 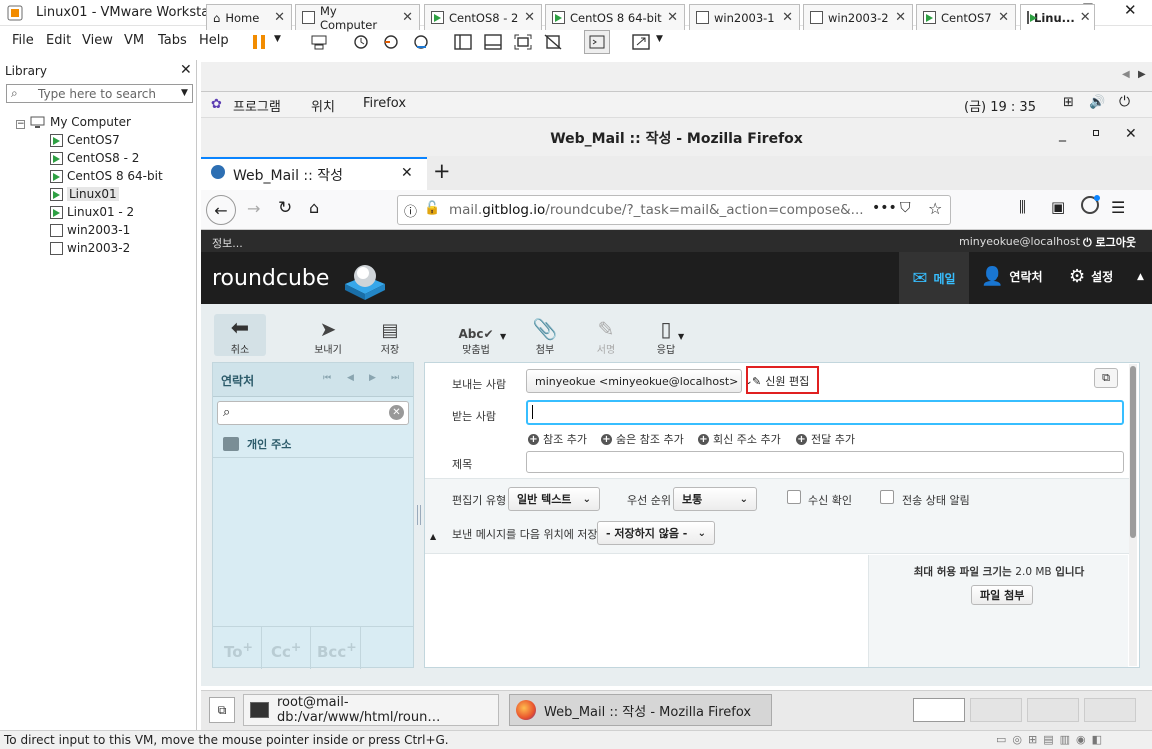 I want to click on collapse-toggle-icon: −, so click(x=20, y=124).